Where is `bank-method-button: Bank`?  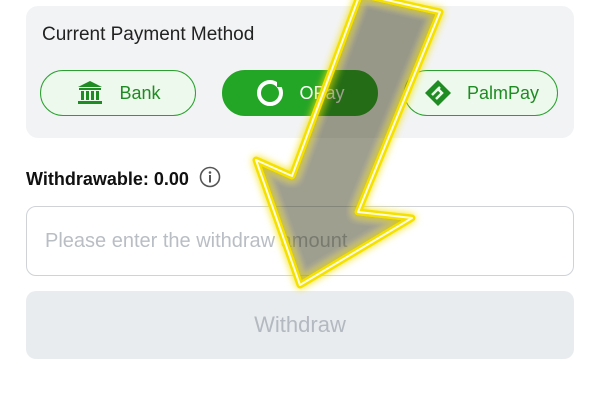
bank-method-button: Bank is located at coordinates (118, 93).